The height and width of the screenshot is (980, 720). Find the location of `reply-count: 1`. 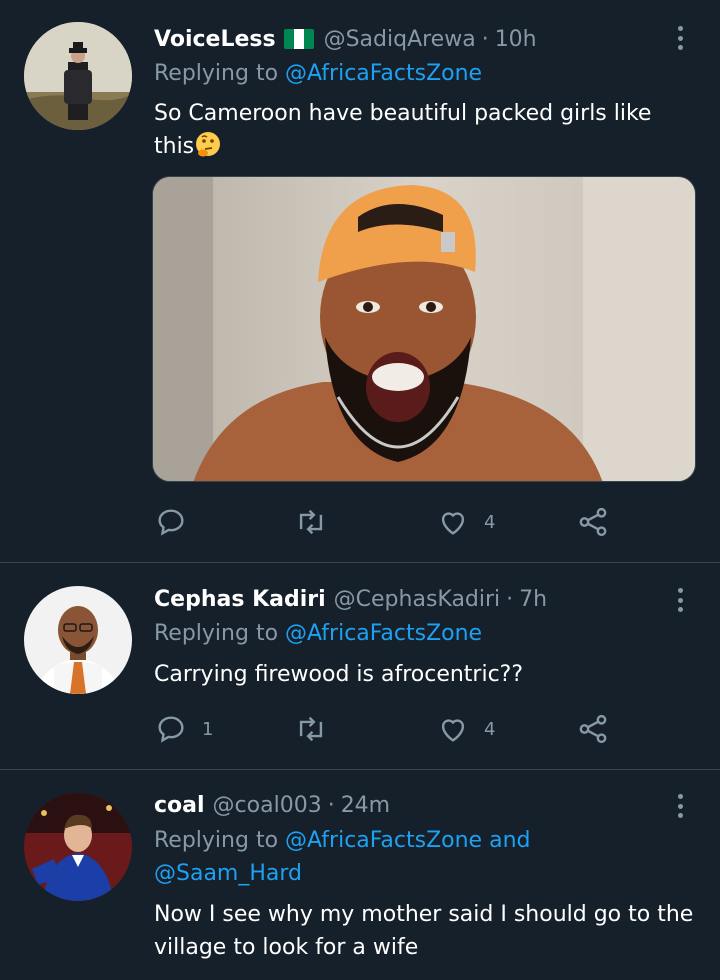

reply-count: 1 is located at coordinates (208, 729).